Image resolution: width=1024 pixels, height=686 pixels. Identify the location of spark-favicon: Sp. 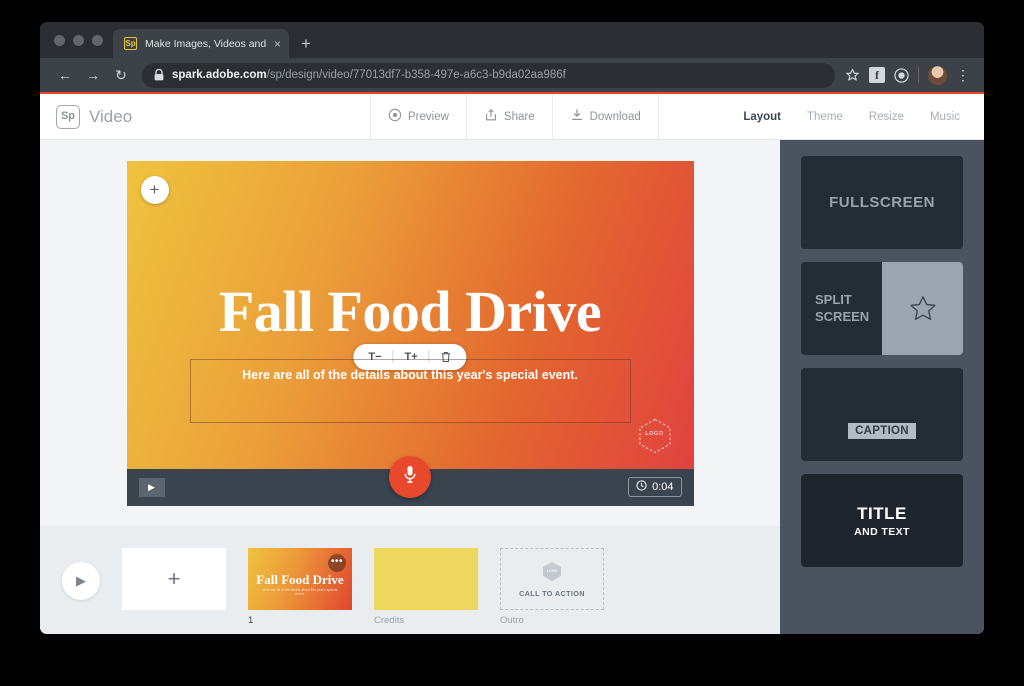
(130, 43).